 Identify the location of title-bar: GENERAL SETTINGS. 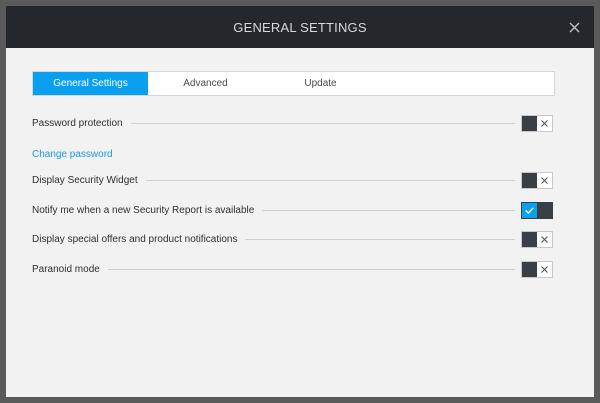
(300, 27).